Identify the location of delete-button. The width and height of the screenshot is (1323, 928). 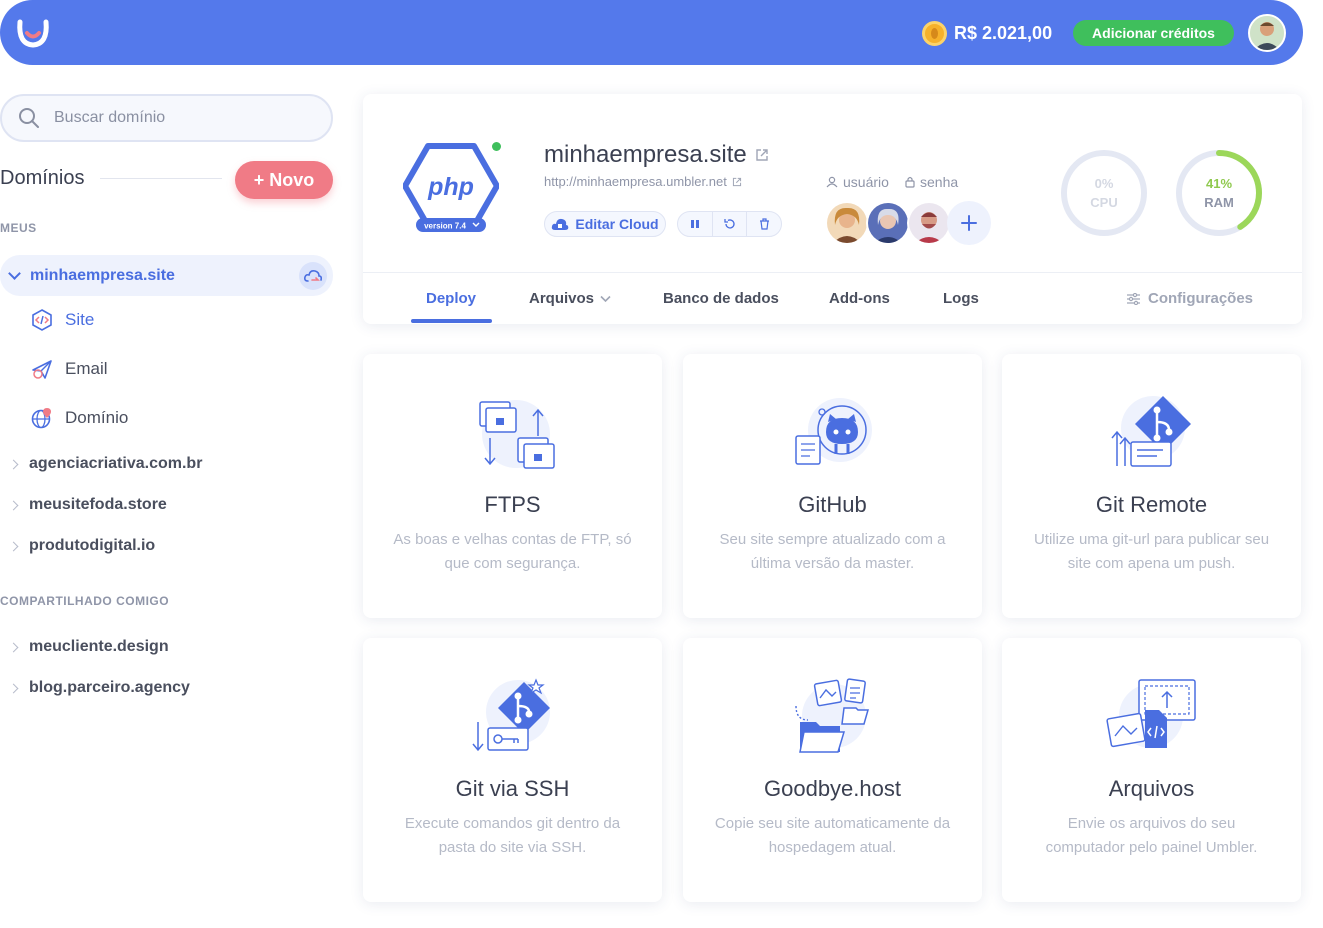
(764, 224).